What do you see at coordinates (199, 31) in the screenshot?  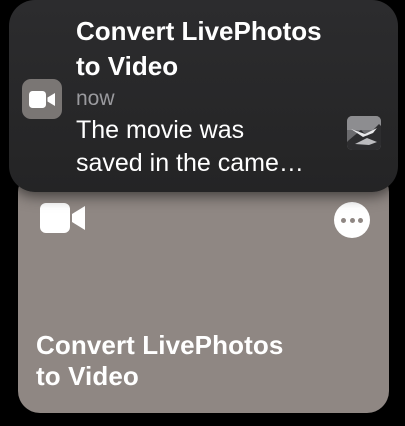 I see `notification-title-line1: Convert LivePhotos` at bounding box center [199, 31].